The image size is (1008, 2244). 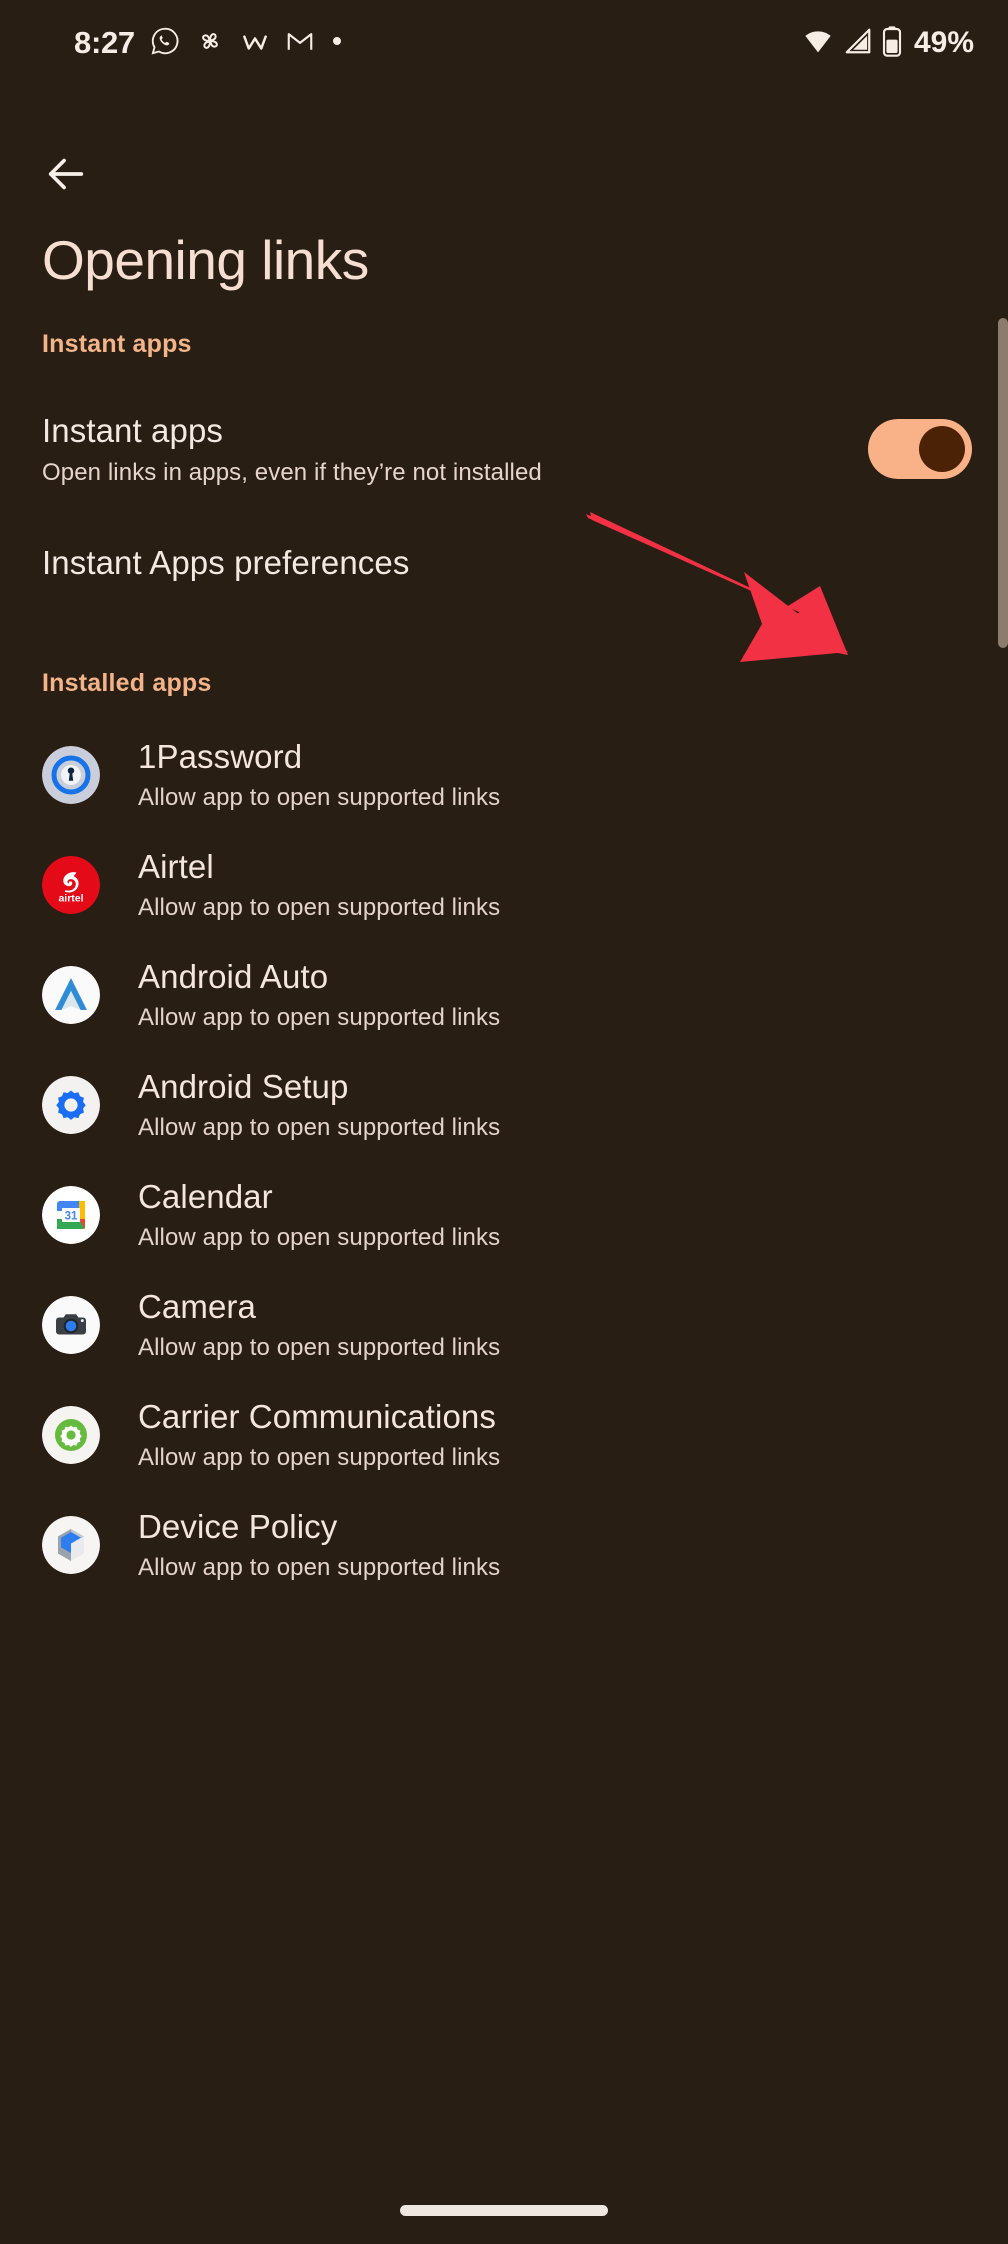 What do you see at coordinates (943, 42) in the screenshot?
I see `battery-percent-label: 49%` at bounding box center [943, 42].